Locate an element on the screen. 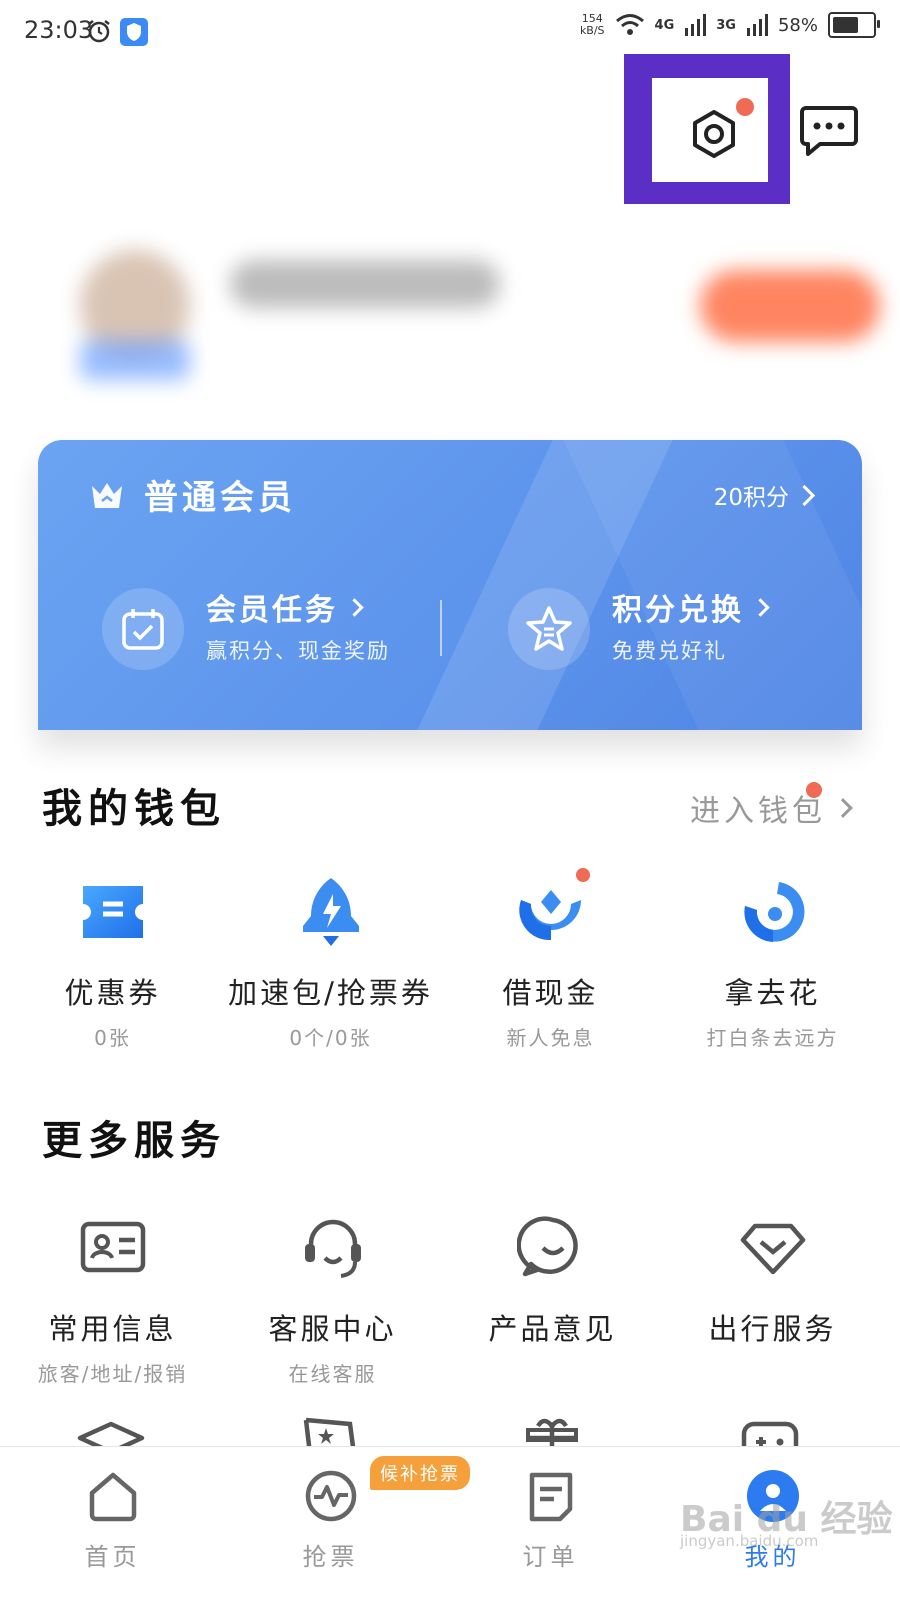  service-item-common-info: 常用信息 旅客/地址/报销 is located at coordinates (112, 1299).